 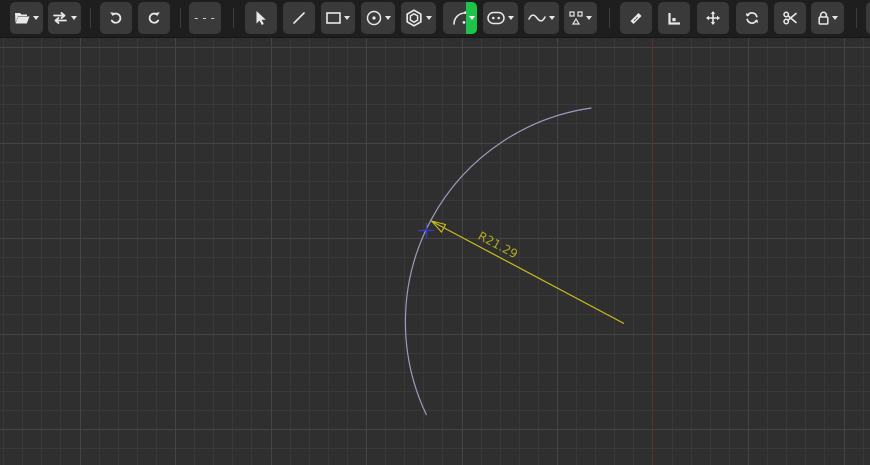 I want to click on line-icon, so click(x=299, y=18).